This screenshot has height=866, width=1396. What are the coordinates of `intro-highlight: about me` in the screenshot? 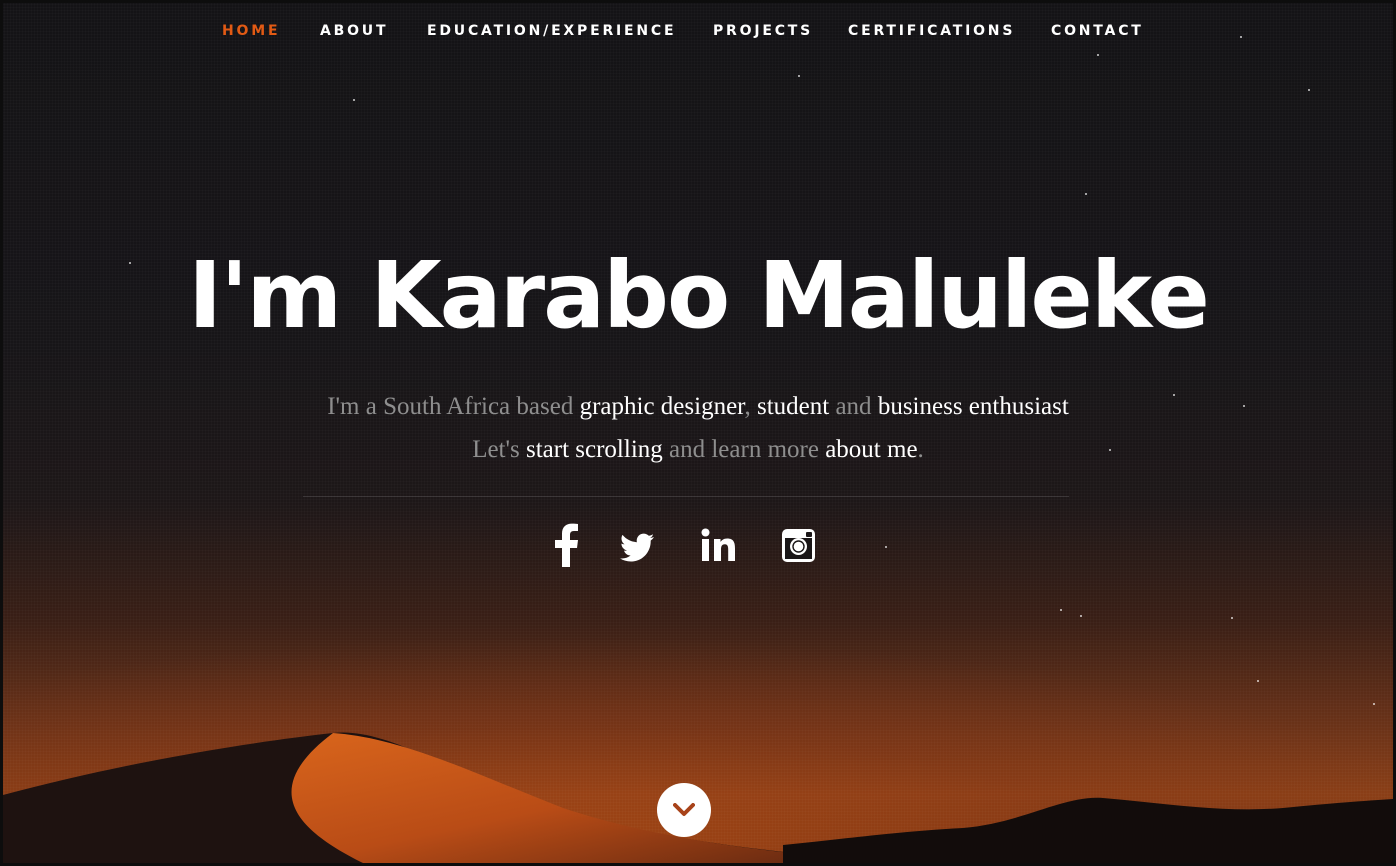 It's located at (871, 449).